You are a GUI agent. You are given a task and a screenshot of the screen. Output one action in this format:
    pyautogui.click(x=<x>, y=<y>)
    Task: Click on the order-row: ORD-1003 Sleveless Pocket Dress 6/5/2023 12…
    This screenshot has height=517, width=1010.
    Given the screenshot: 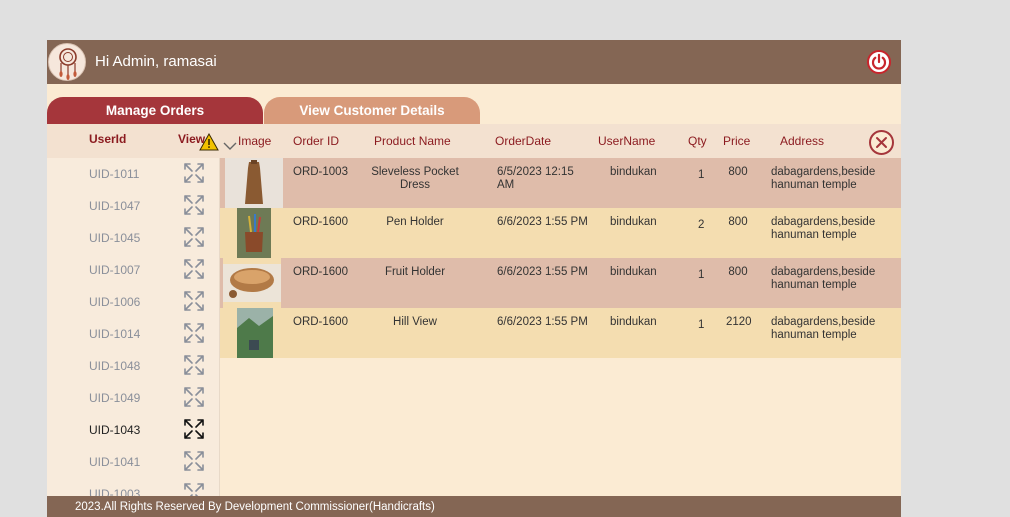 What is the action you would take?
    pyautogui.click(x=560, y=183)
    